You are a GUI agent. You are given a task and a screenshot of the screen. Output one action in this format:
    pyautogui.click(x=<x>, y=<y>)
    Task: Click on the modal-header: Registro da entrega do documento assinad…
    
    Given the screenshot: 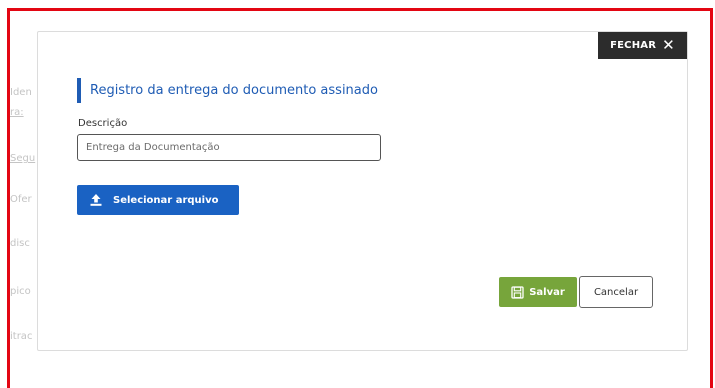 What is the action you would take?
    pyautogui.click(x=227, y=90)
    